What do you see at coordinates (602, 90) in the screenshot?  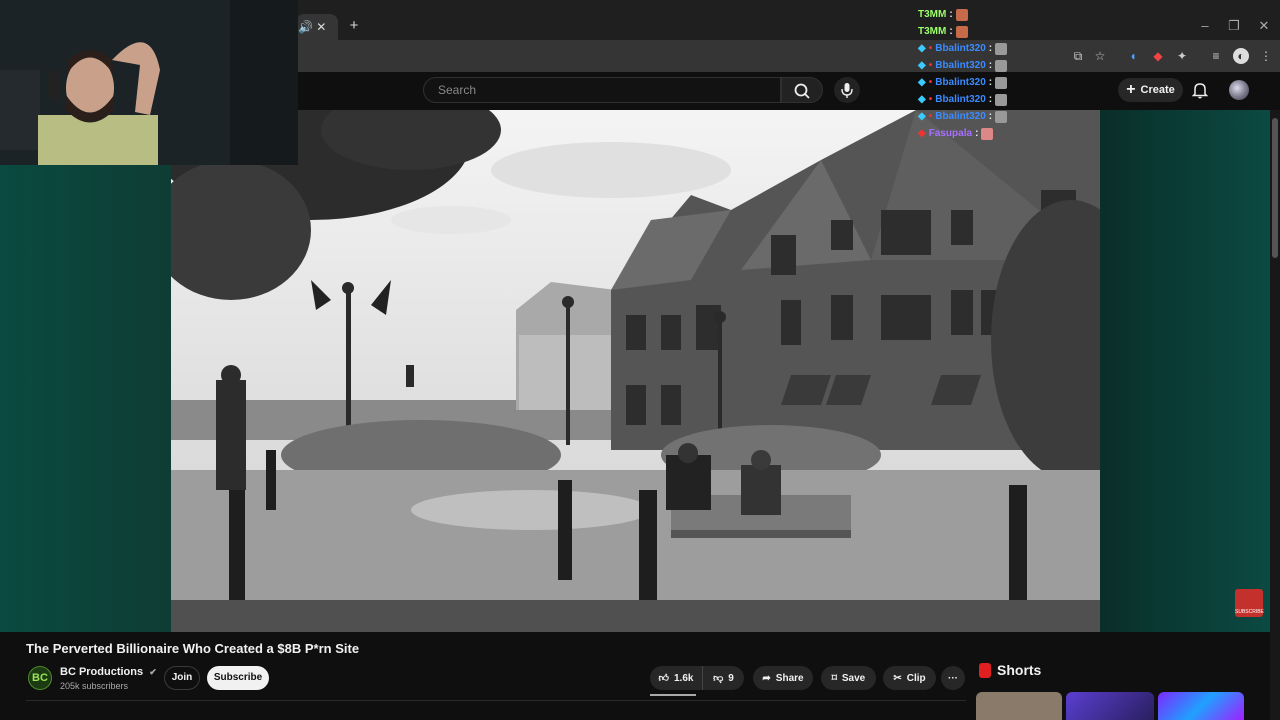 I see `search-input: Search` at bounding box center [602, 90].